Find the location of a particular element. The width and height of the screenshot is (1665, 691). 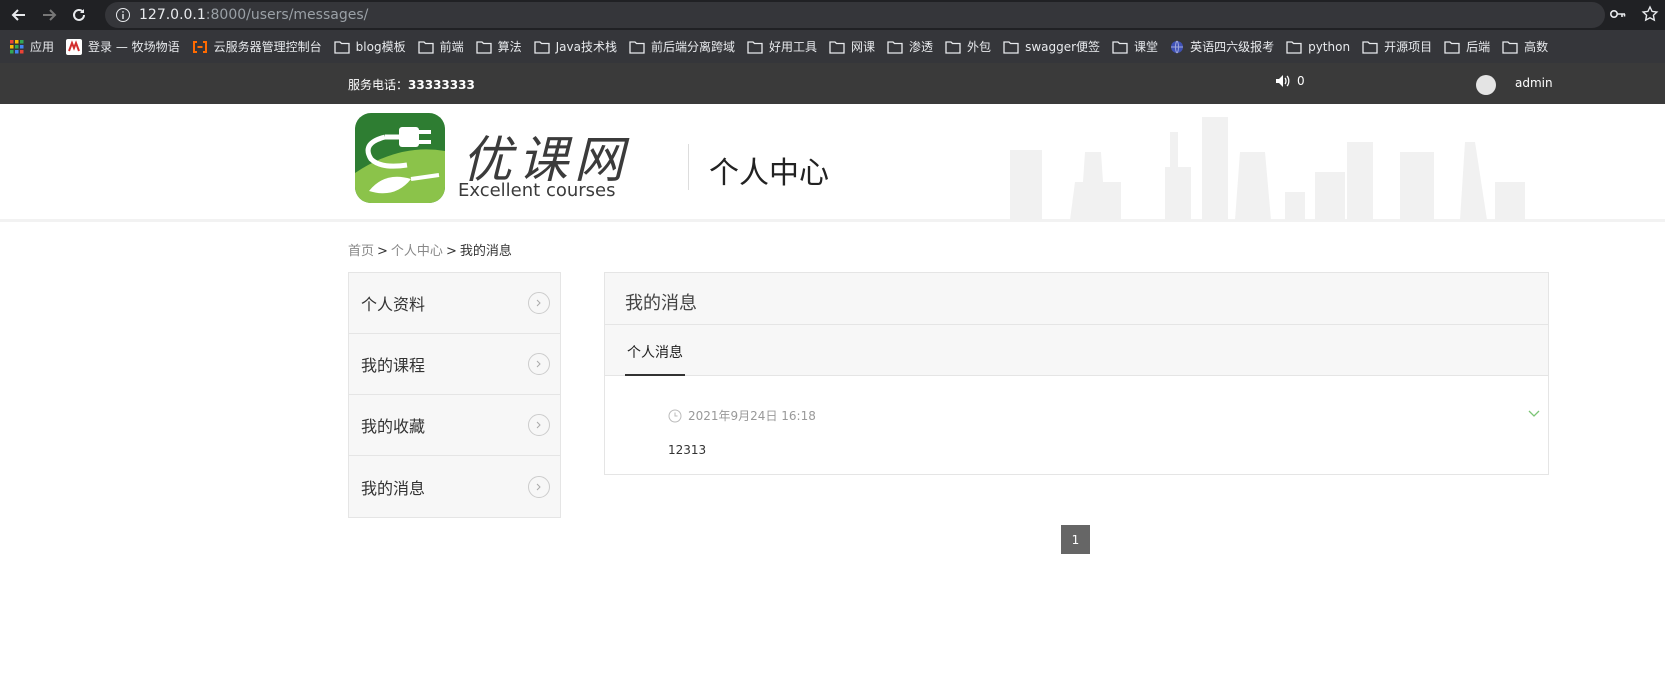

breadcrumb-current: 我的消息 is located at coordinates (485, 251).